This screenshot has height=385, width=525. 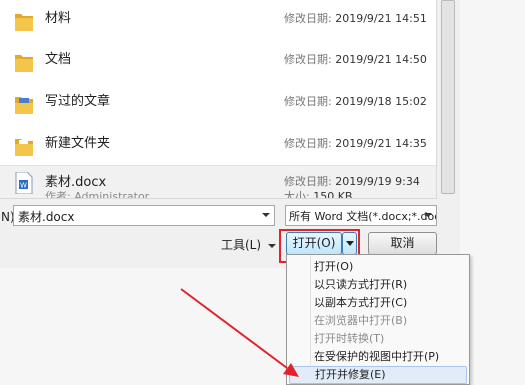 I want to click on menu-item-open-in-protected-view: 在受保护的视图中打开(P), so click(x=378, y=357).